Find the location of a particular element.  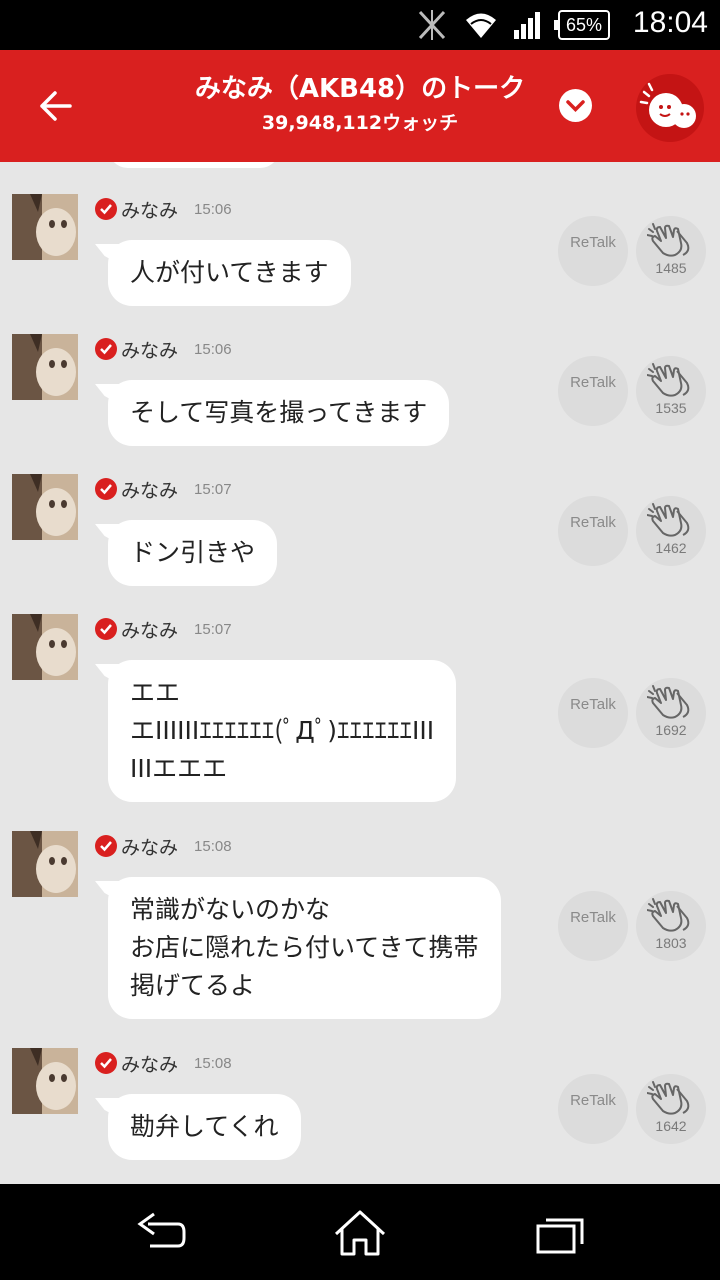

clap-button: 1692 is located at coordinates (671, 713).